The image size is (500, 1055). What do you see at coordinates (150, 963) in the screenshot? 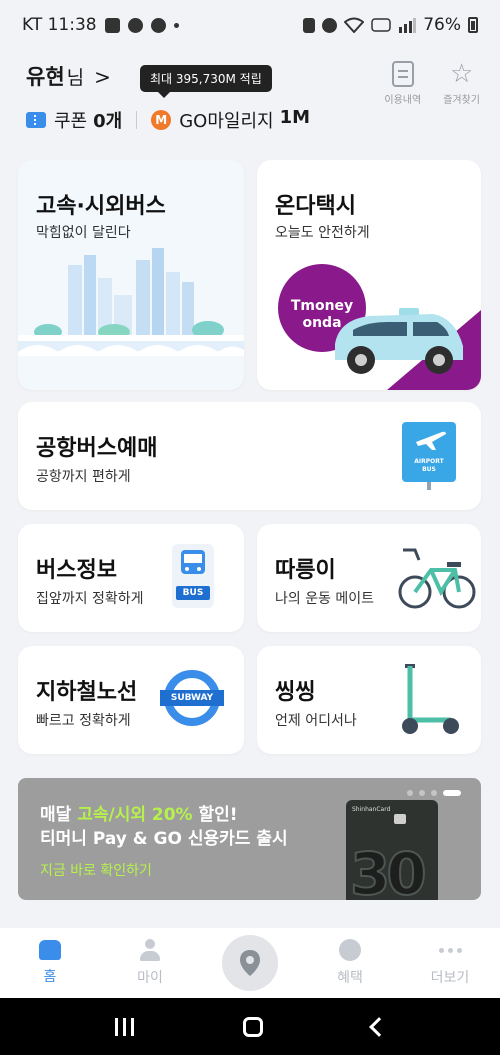
I see `nav-my: 마이` at bounding box center [150, 963].